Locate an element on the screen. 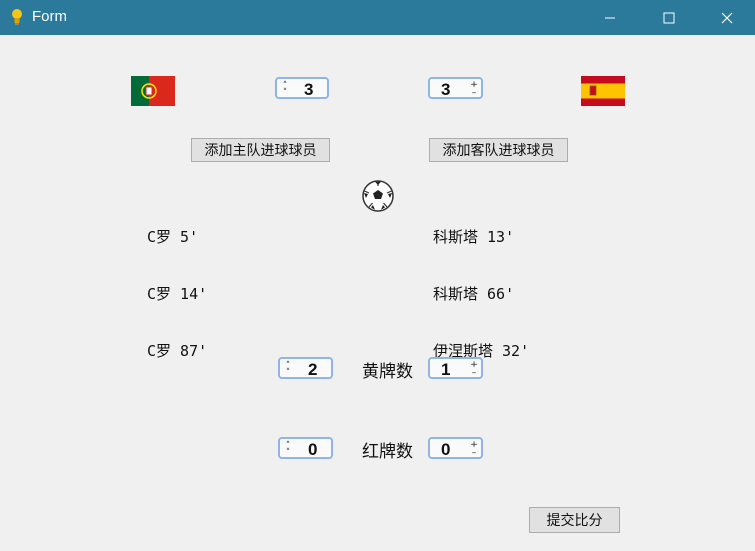  away-scorer-list: 科斯塔 13' 科斯塔 66' 伊涅斯塔 32' is located at coordinates (481, 285).